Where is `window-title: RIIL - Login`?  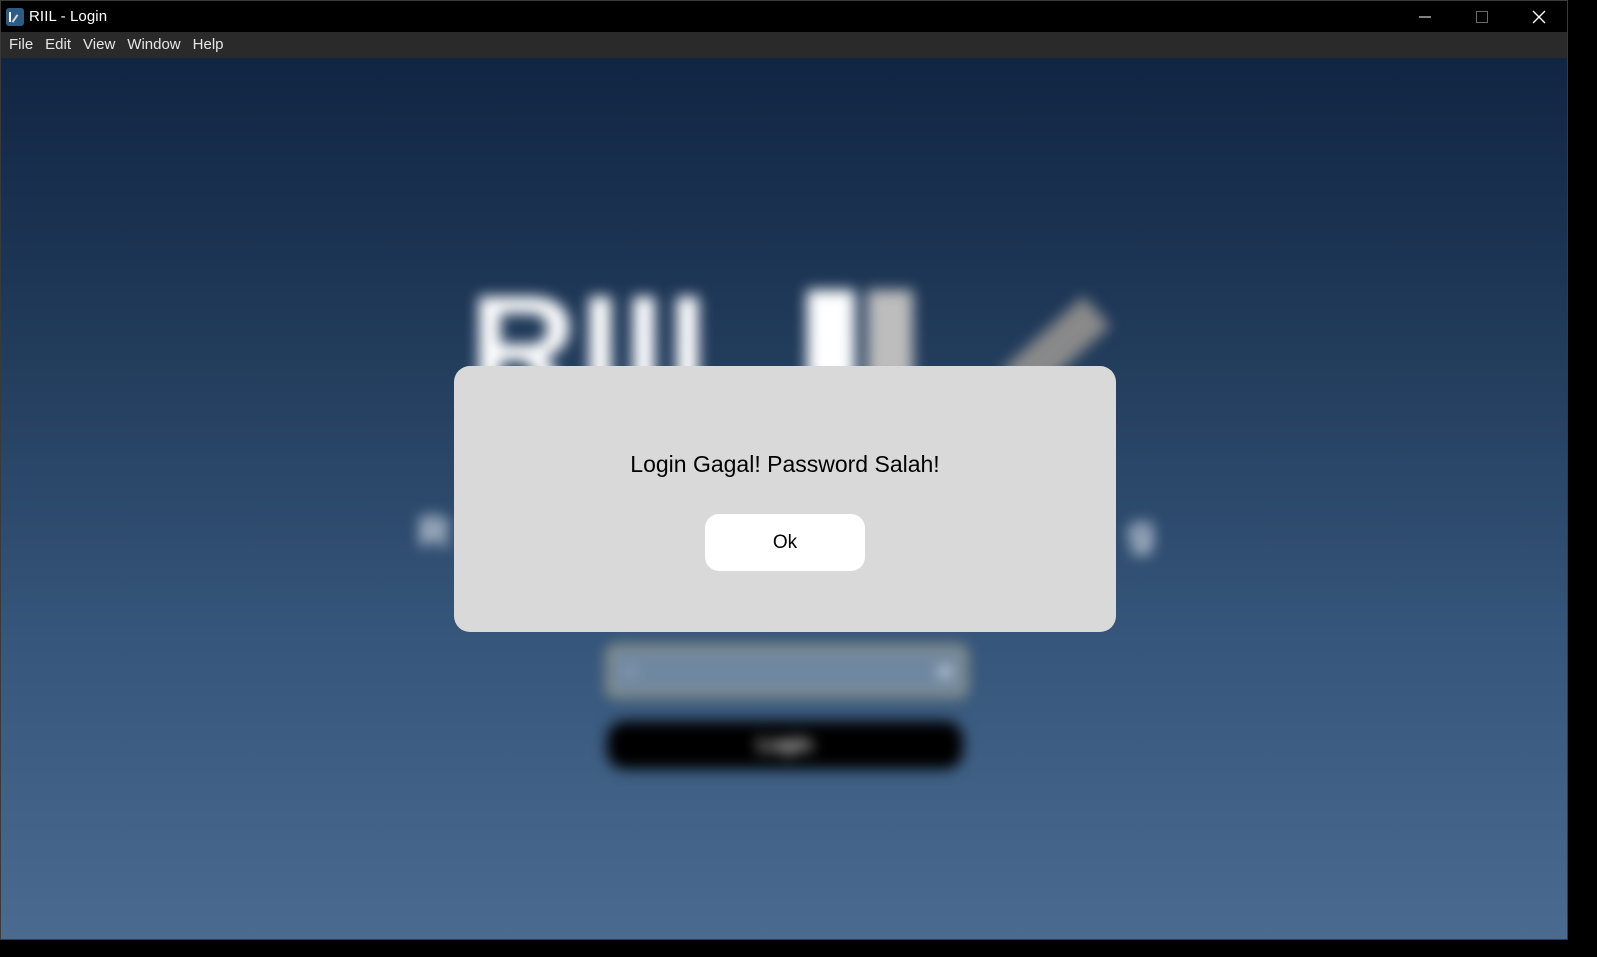 window-title: RIIL - Login is located at coordinates (68, 16).